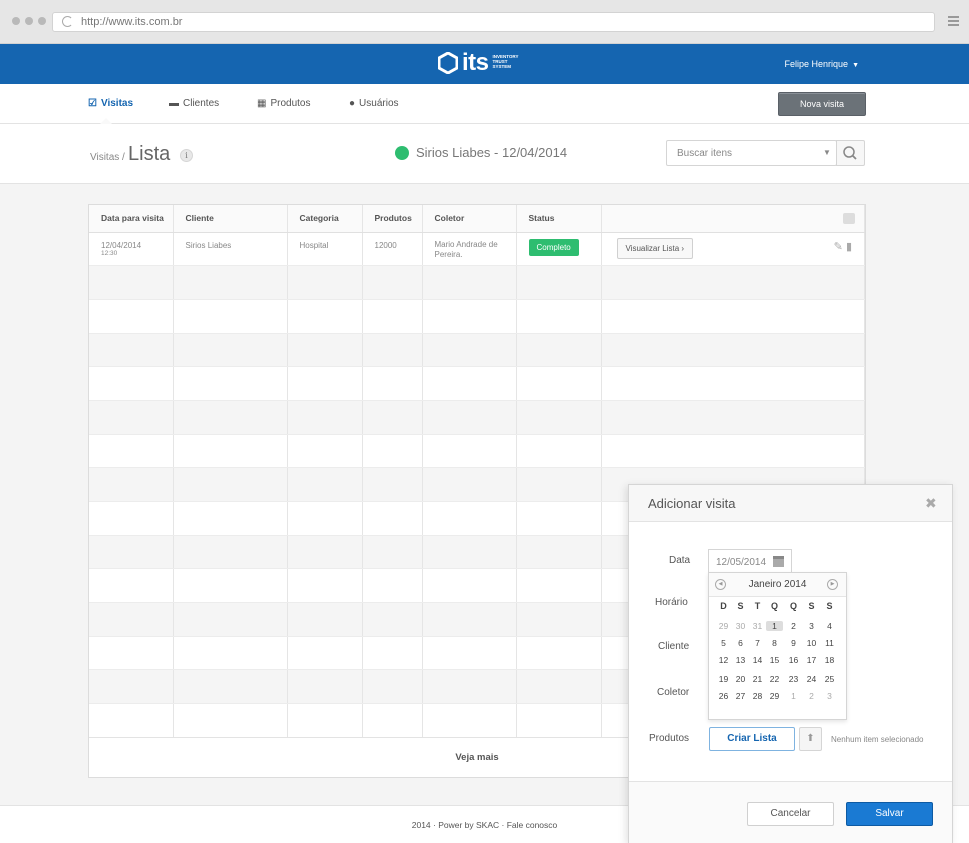  Describe the element at coordinates (822, 64) in the screenshot. I see `user-menu: Felipe Henrique ▼` at that location.